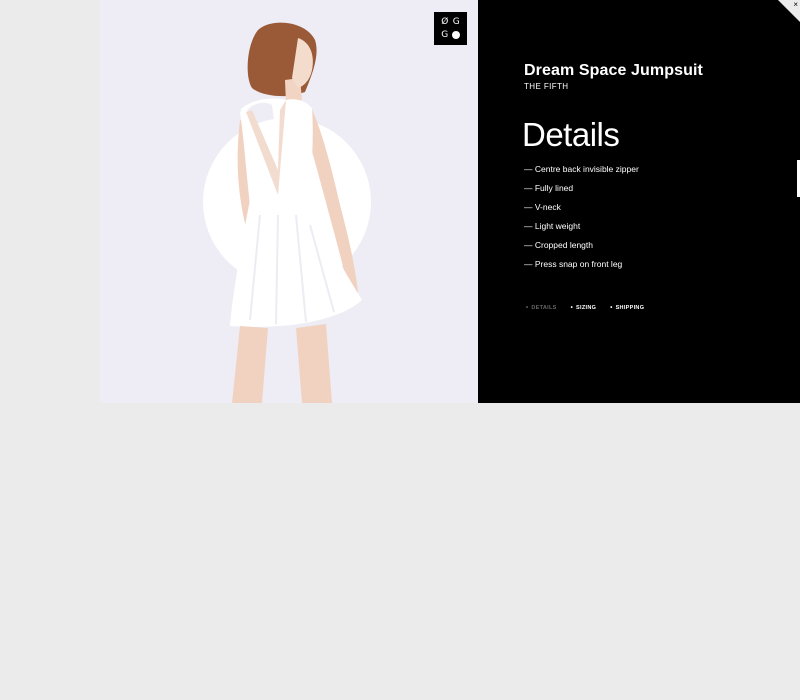 The width and height of the screenshot is (800, 700). What do you see at coordinates (296, 212) in the screenshot?
I see `product-photo` at bounding box center [296, 212].